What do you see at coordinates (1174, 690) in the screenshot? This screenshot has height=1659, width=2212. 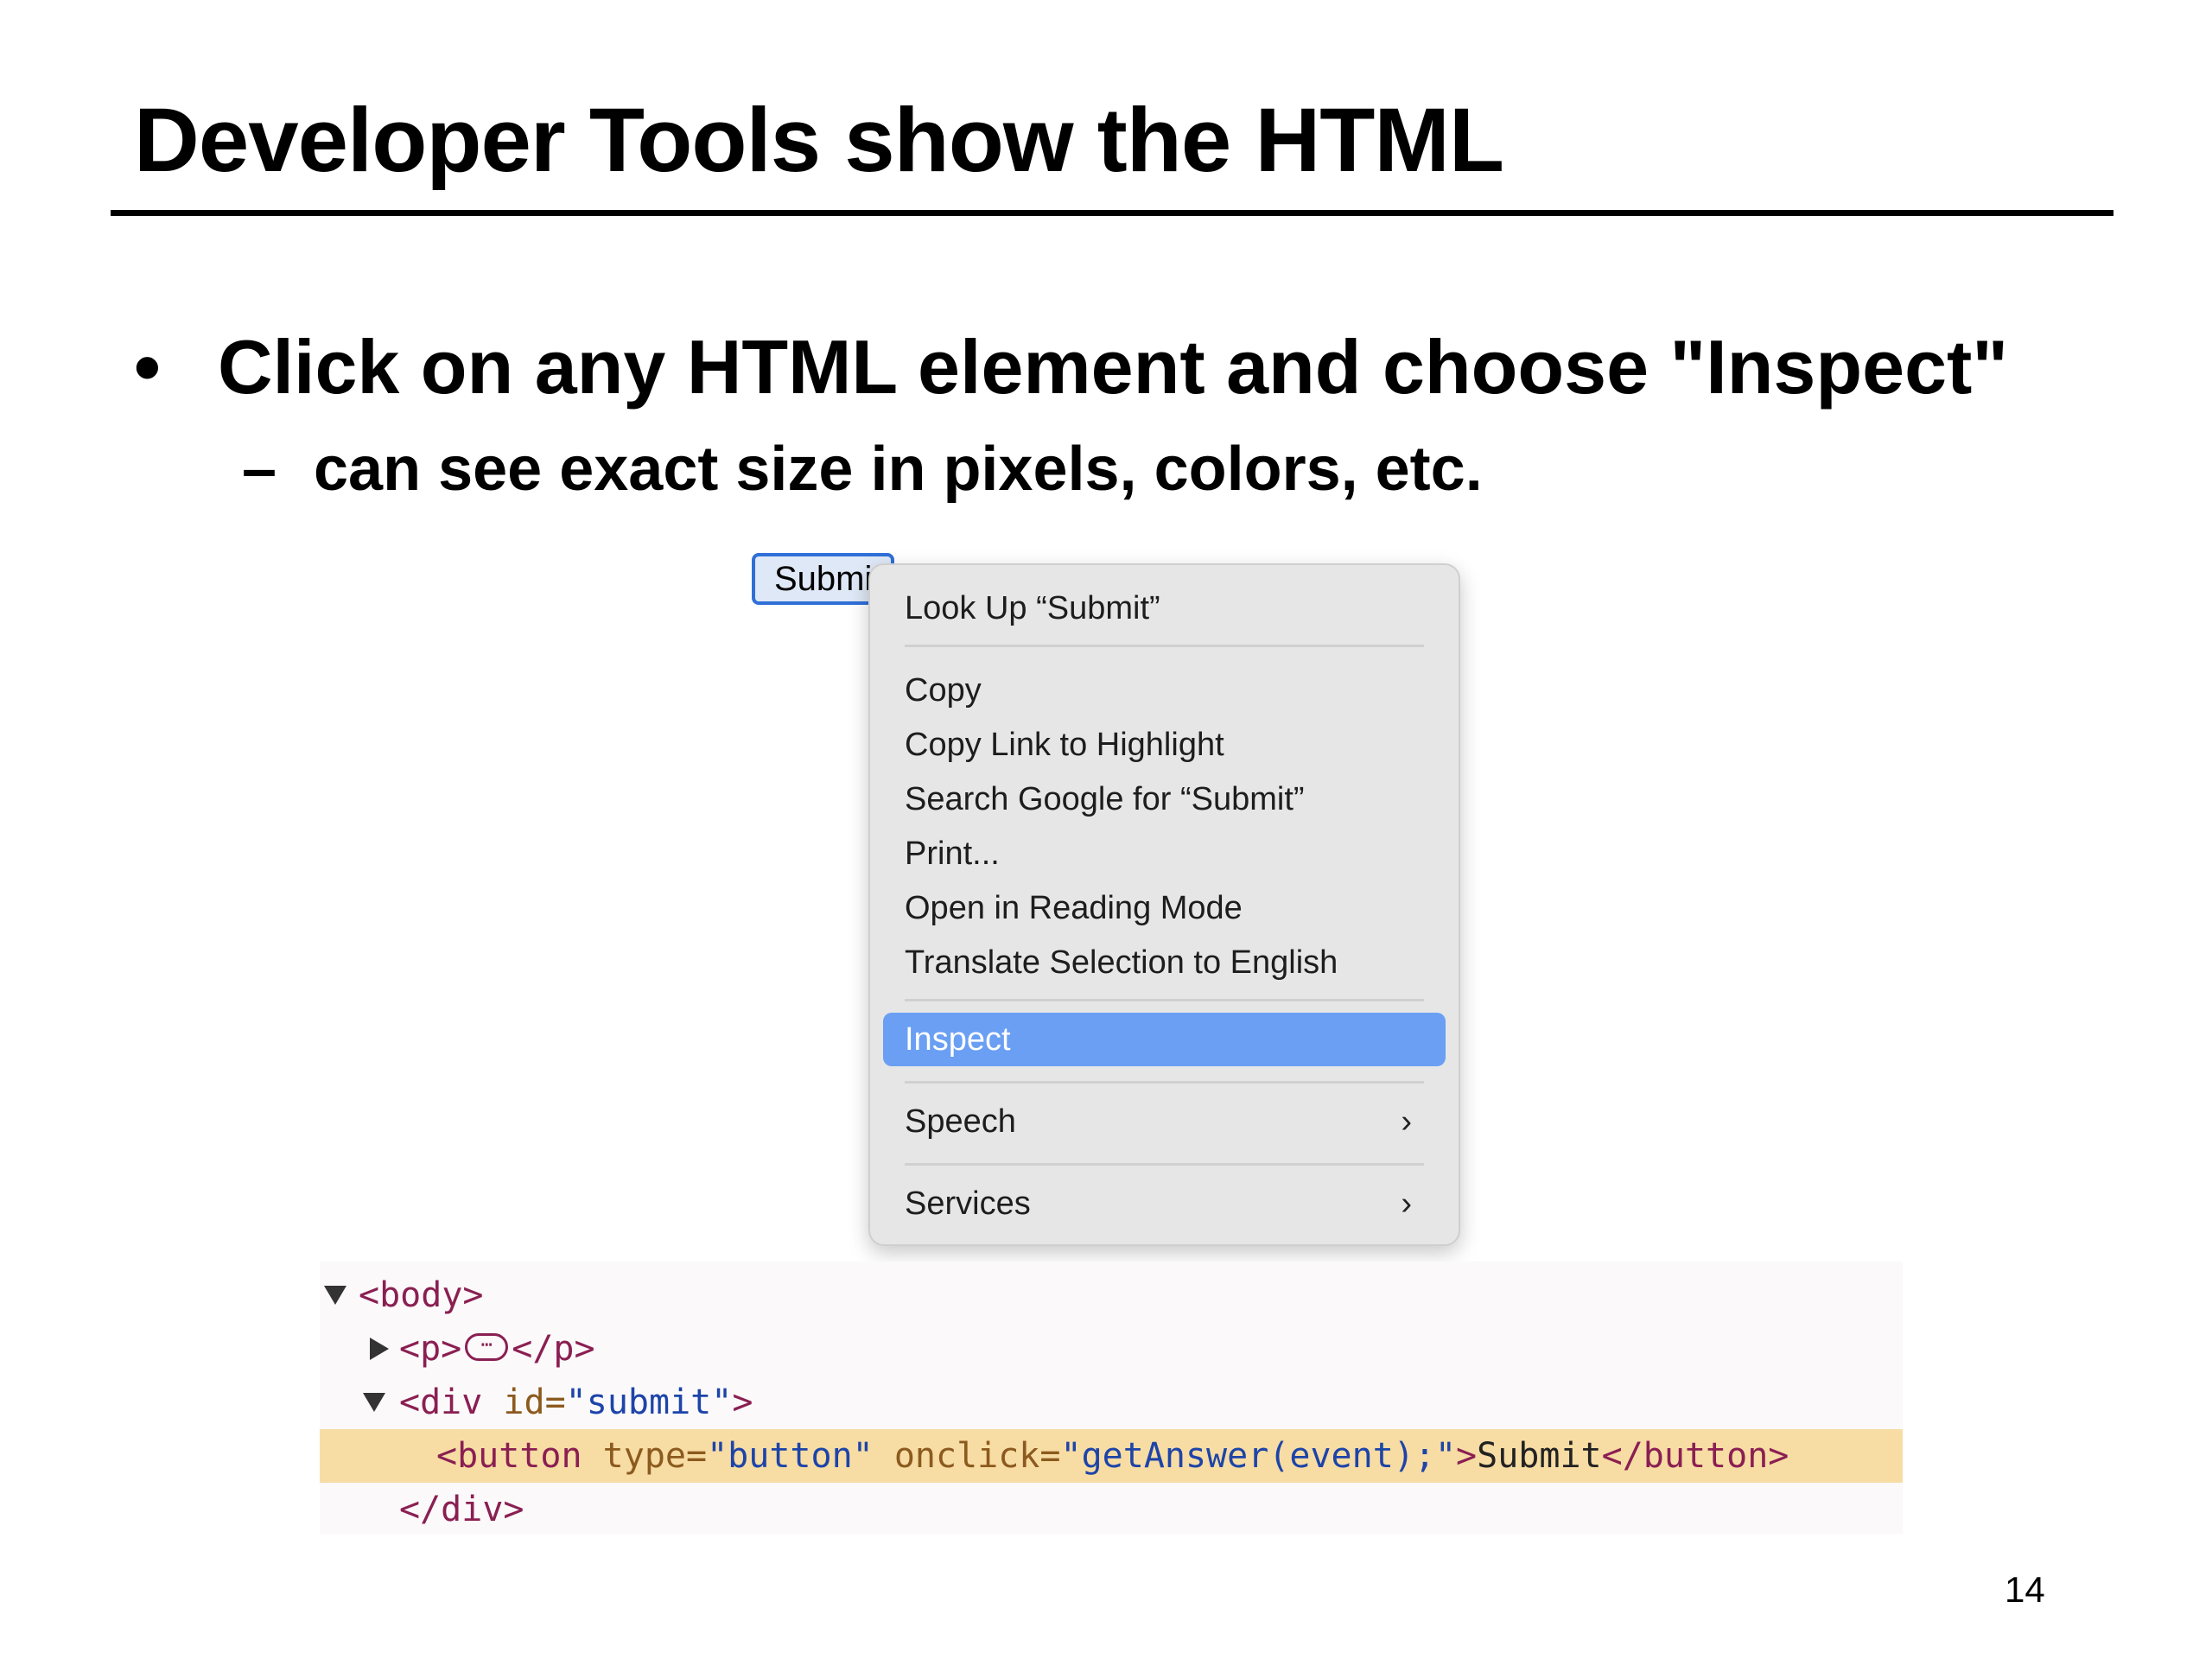 I see `menu-item-copy: Copy` at bounding box center [1174, 690].